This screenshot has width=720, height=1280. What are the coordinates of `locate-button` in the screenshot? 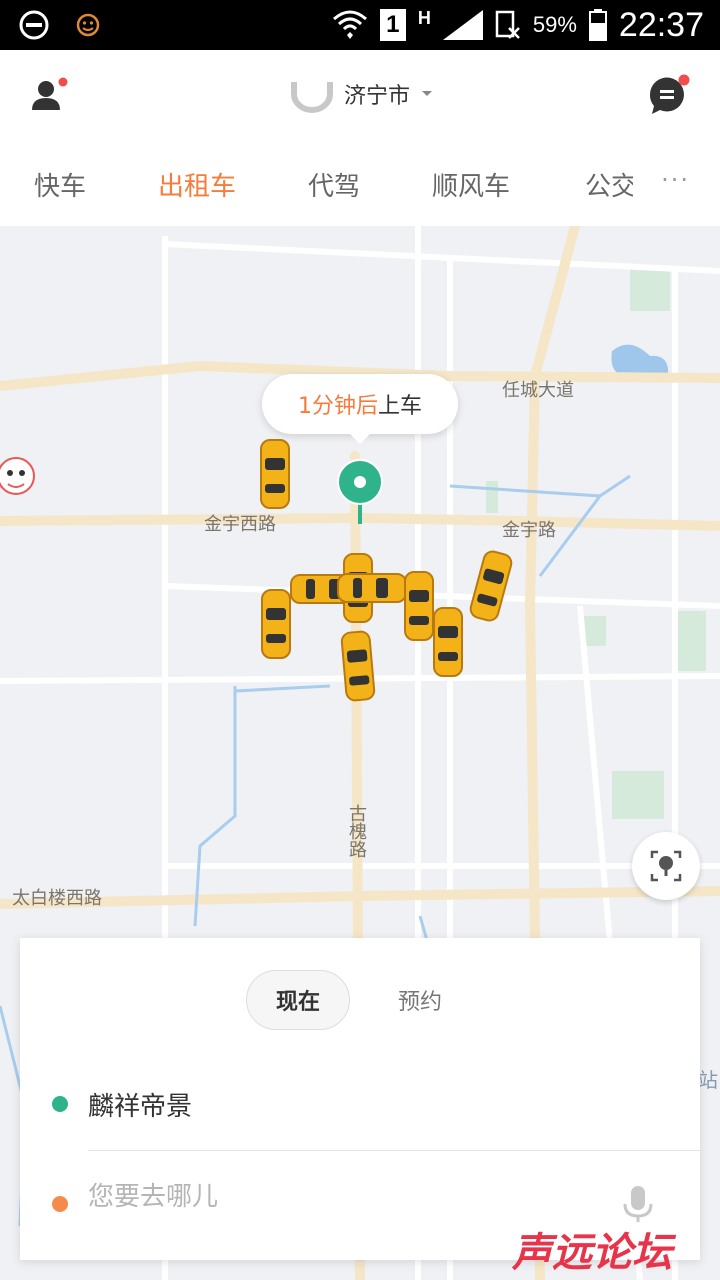 It's located at (666, 866).